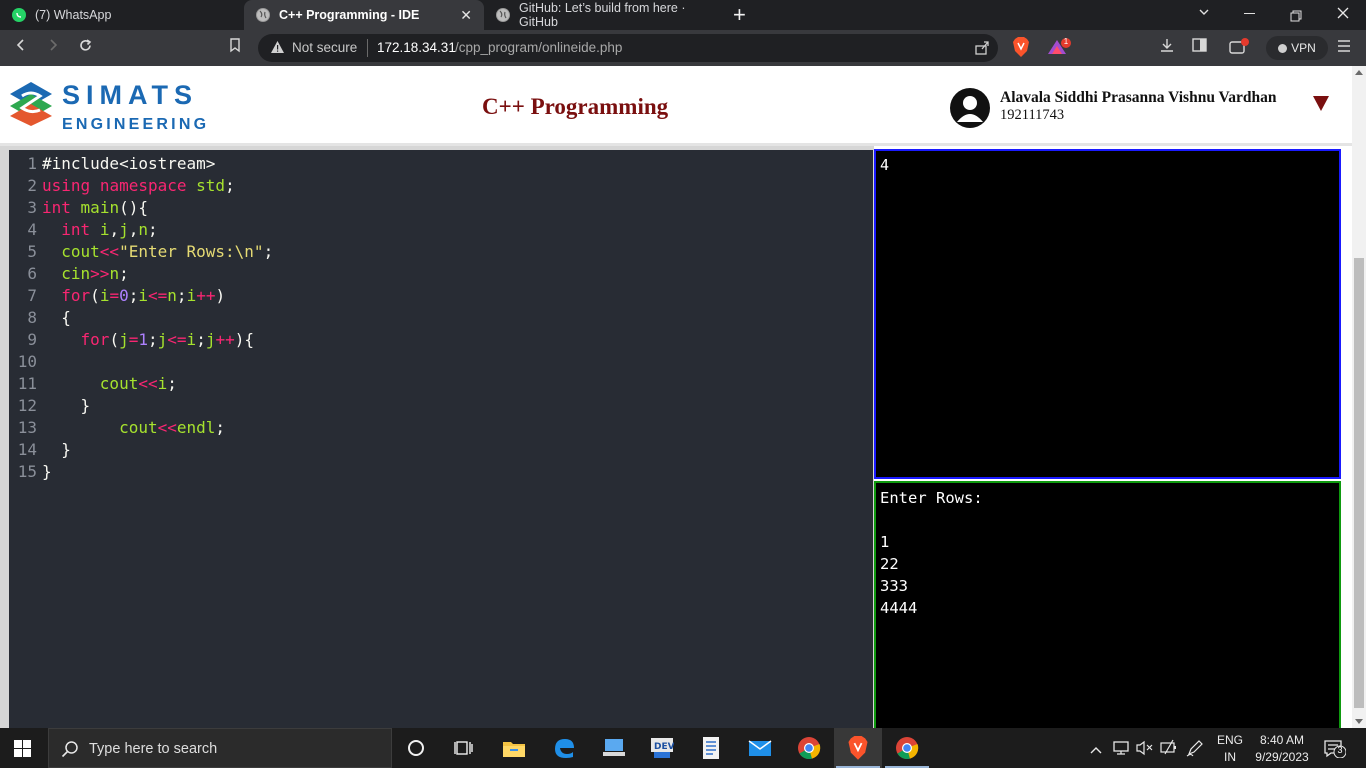  Describe the element at coordinates (439, 384) in the screenshot. I see `code-line: 11 cout<<i;` at that location.